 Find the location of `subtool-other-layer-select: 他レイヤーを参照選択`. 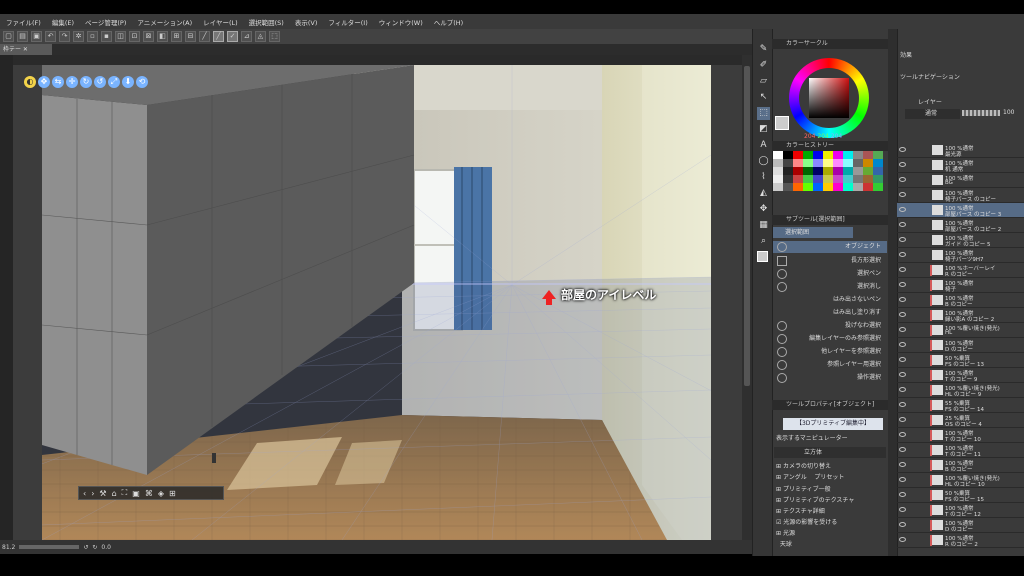

subtool-other-layer-select: 他レイヤーを参照選択 is located at coordinates (830, 352).